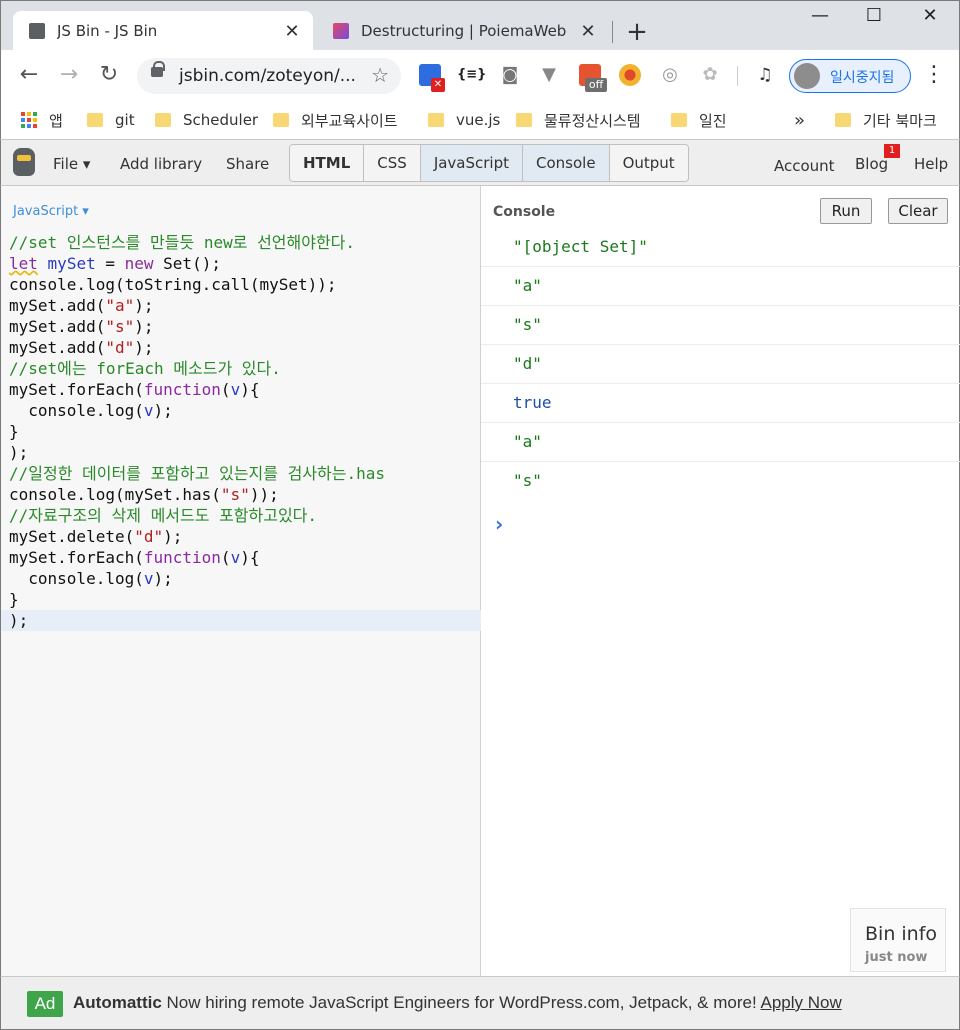 Image resolution: width=960 pixels, height=1030 pixels. What do you see at coordinates (918, 211) in the screenshot?
I see `clear-button: Clear` at bounding box center [918, 211].